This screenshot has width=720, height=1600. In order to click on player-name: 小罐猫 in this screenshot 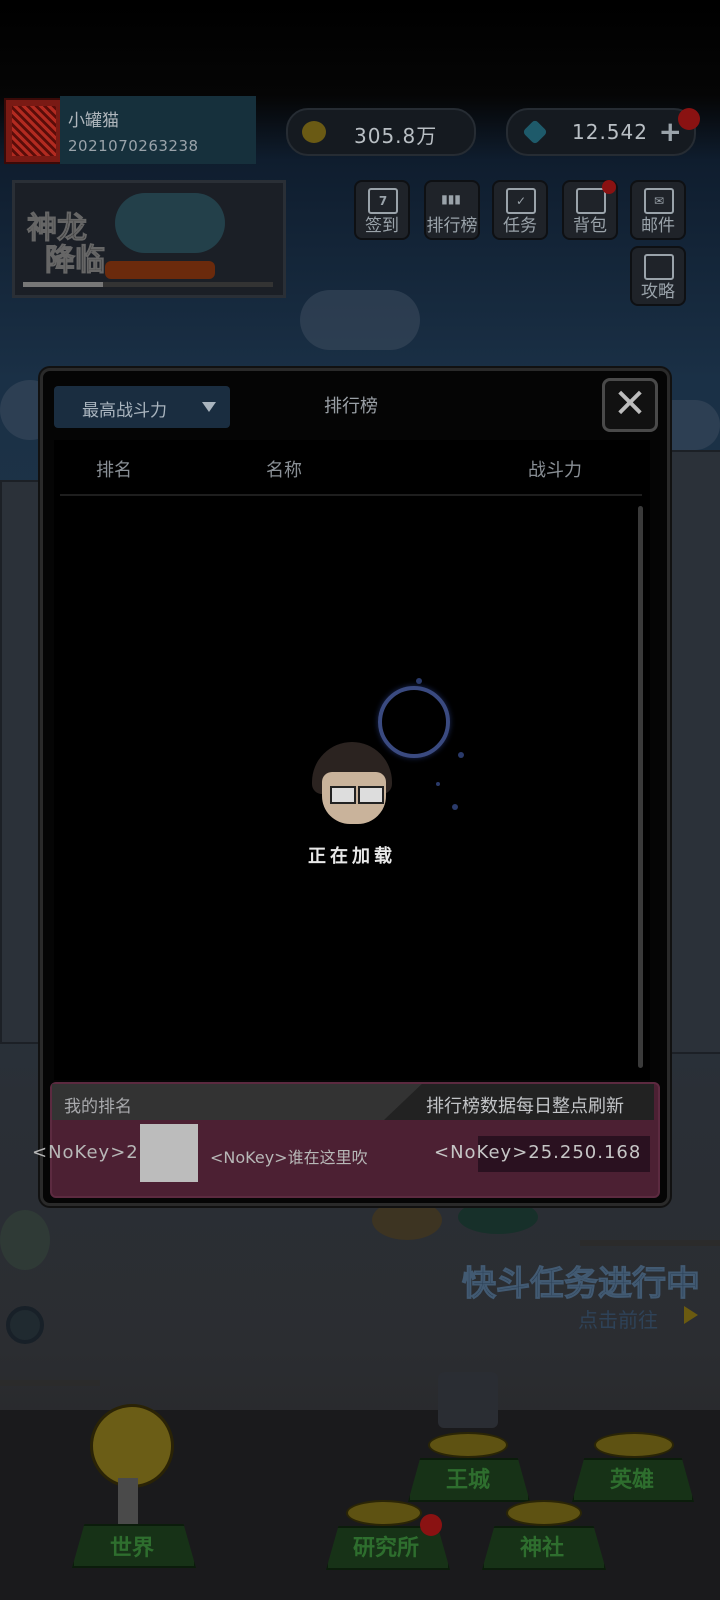, I will do `click(93, 121)`.